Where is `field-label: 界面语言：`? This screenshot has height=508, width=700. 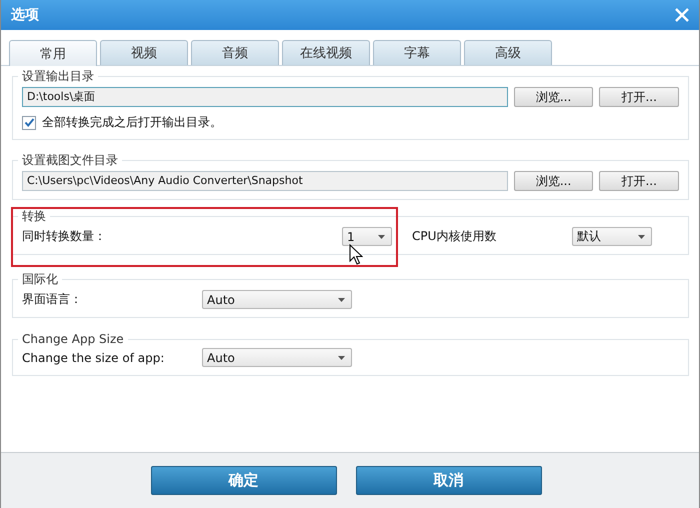 field-label: 界面语言： is located at coordinates (52, 299).